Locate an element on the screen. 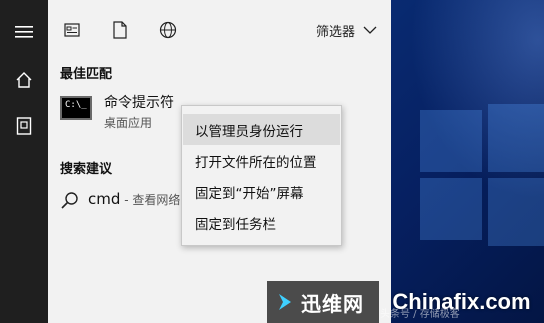 Image resolution: width=544 pixels, height=323 pixels. filter-label: 筛选器 is located at coordinates (335, 32).